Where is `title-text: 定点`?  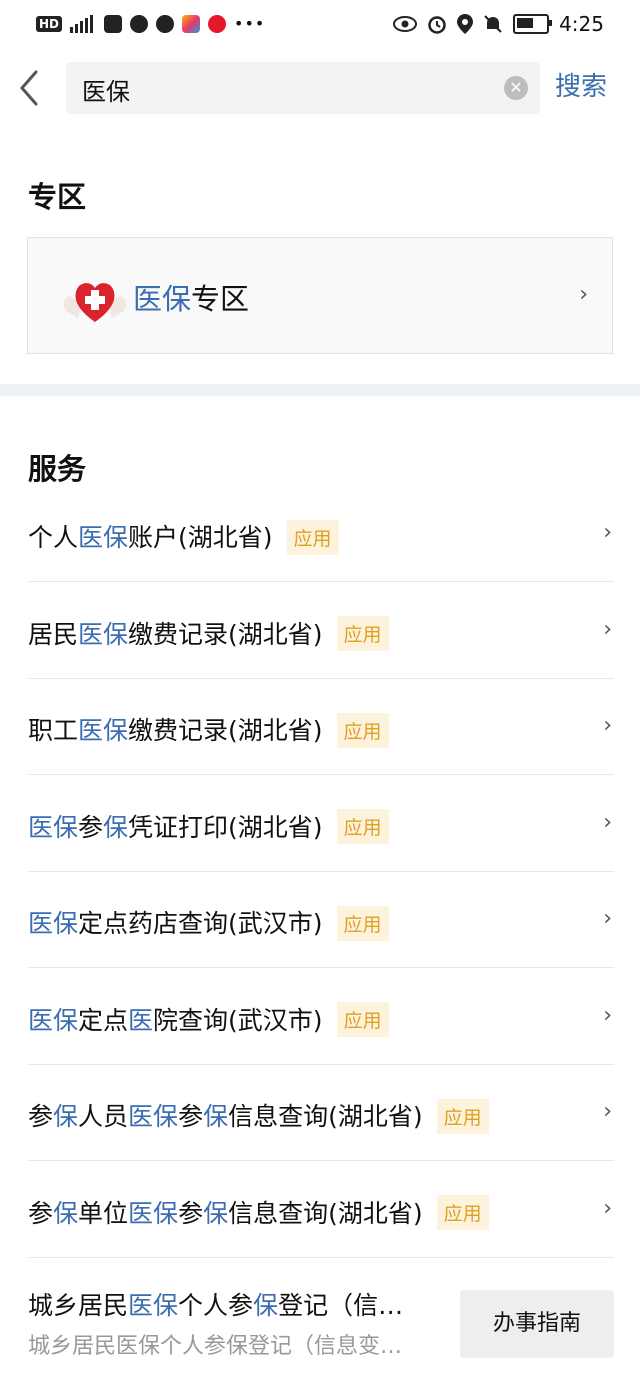
title-text: 定点 is located at coordinates (103, 1020).